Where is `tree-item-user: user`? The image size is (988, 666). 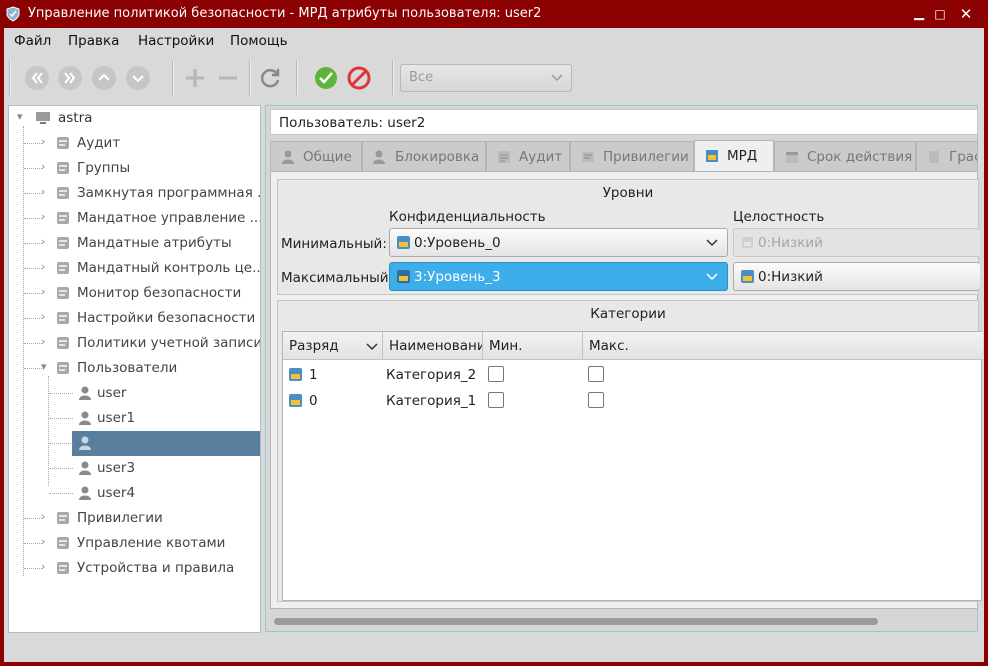 tree-item-user: user is located at coordinates (134, 393).